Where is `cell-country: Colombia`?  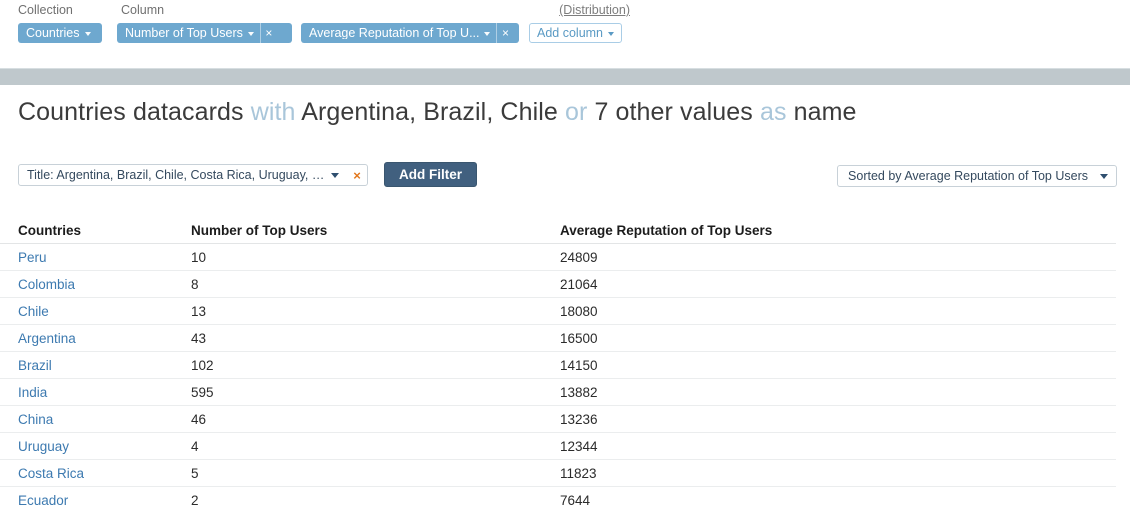 cell-country: Colombia is located at coordinates (46, 284).